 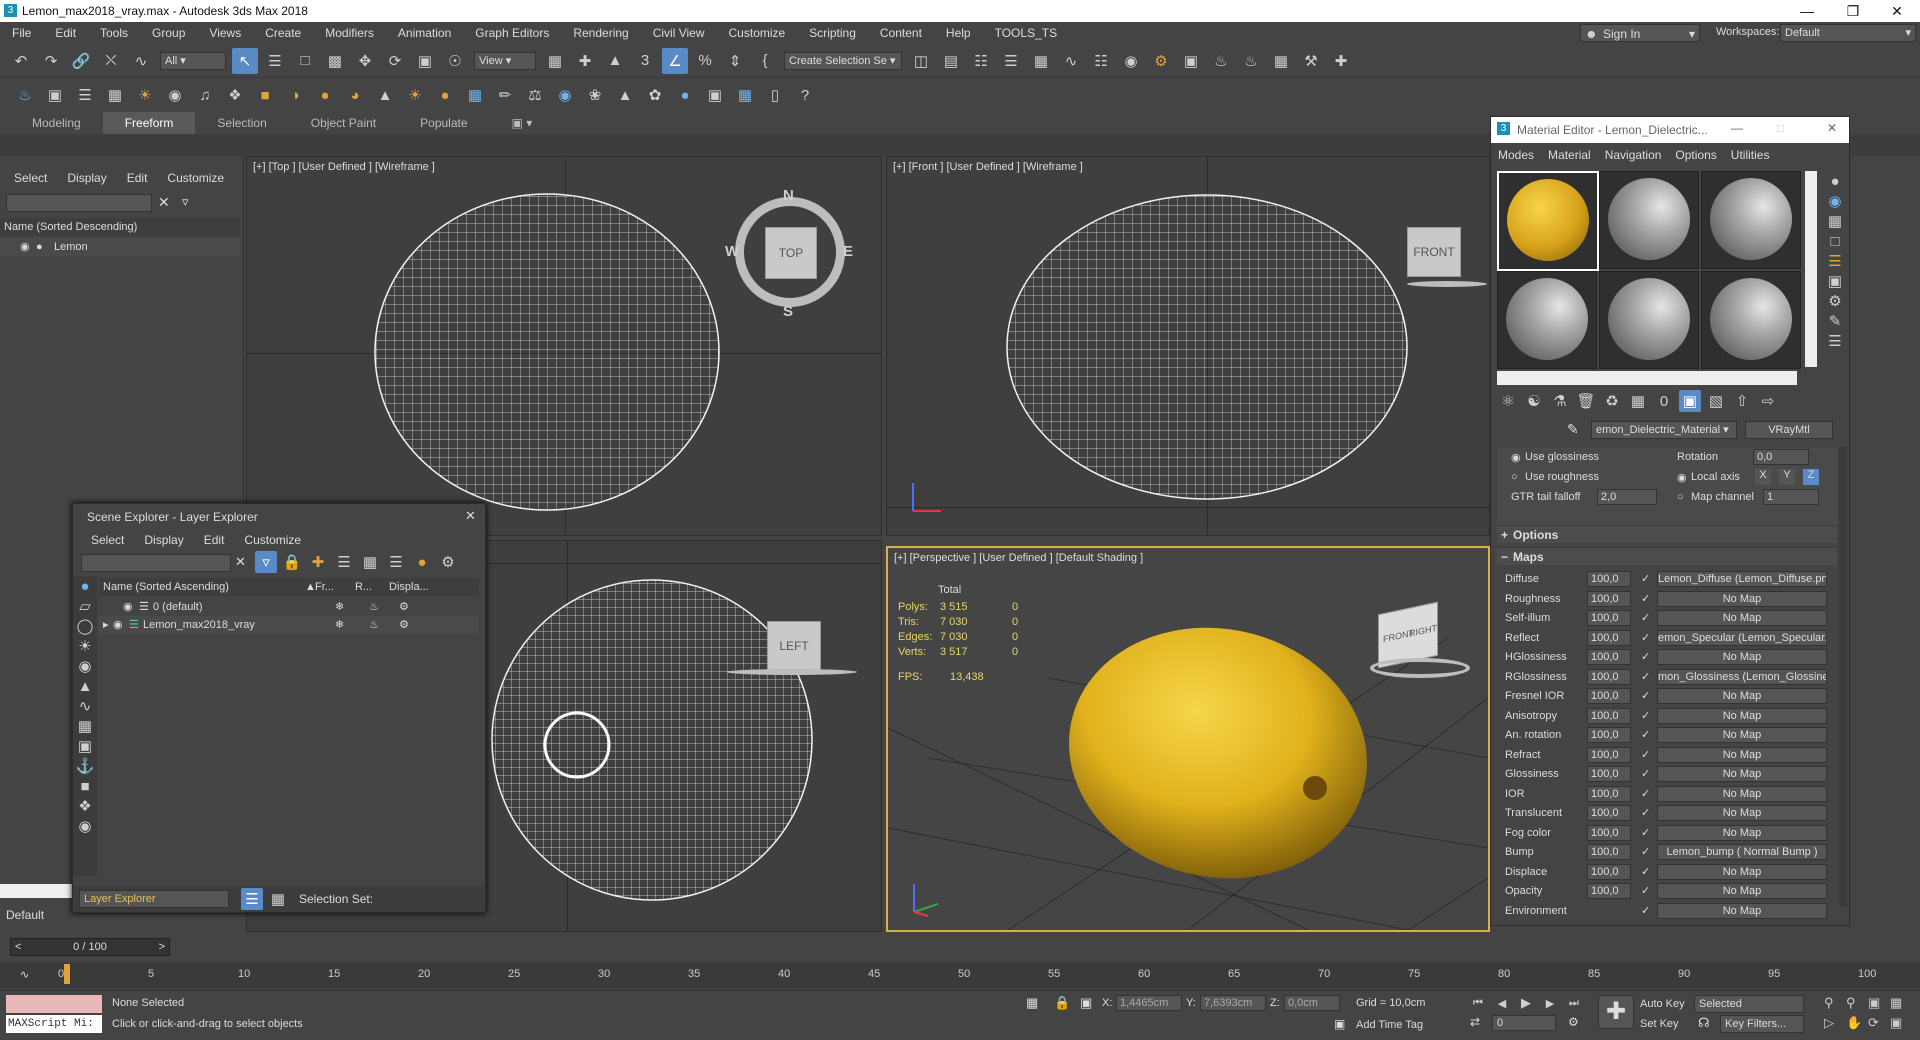 I want to click on camera-icon: ◉, so click(x=175, y=95).